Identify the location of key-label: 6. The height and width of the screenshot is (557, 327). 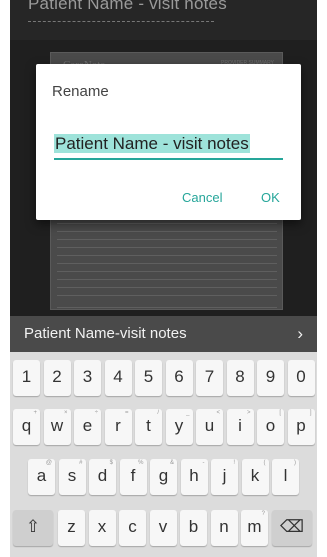
(179, 376).